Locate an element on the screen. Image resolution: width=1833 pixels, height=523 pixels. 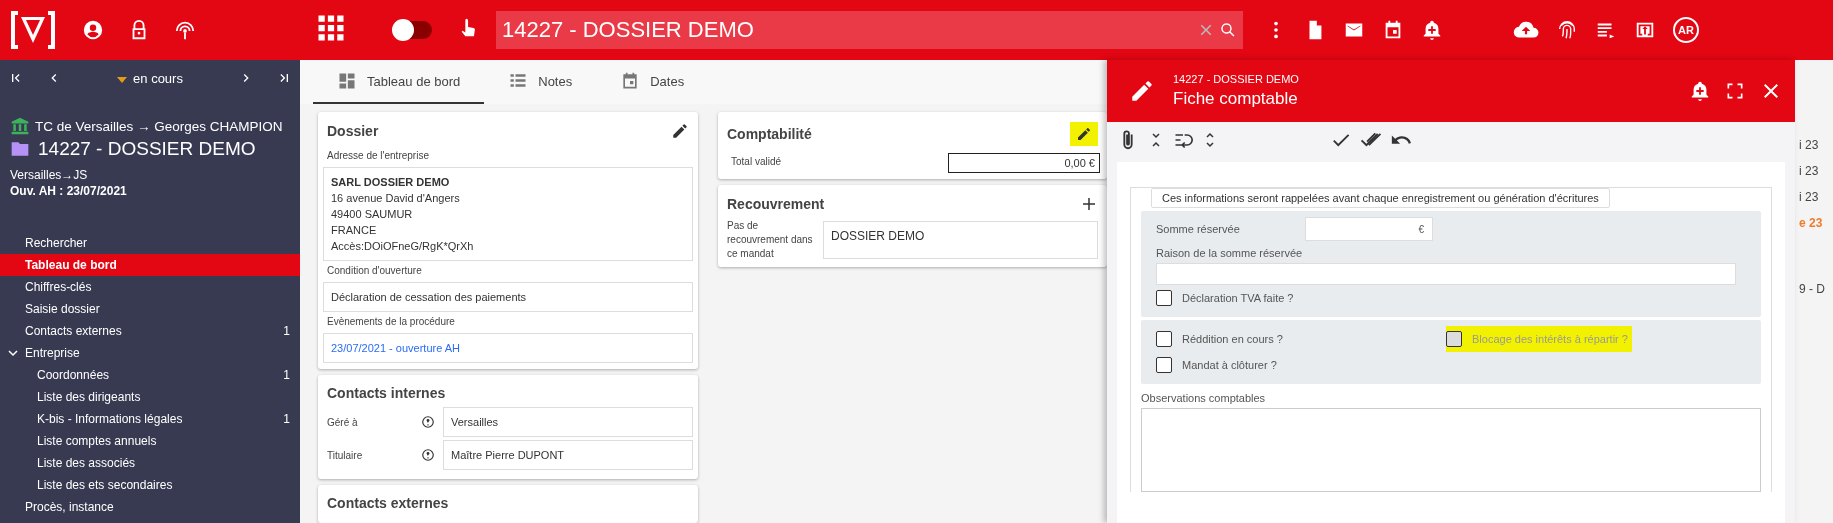
dossier-title: 14227 - DOSSIER DEMO is located at coordinates (147, 149).